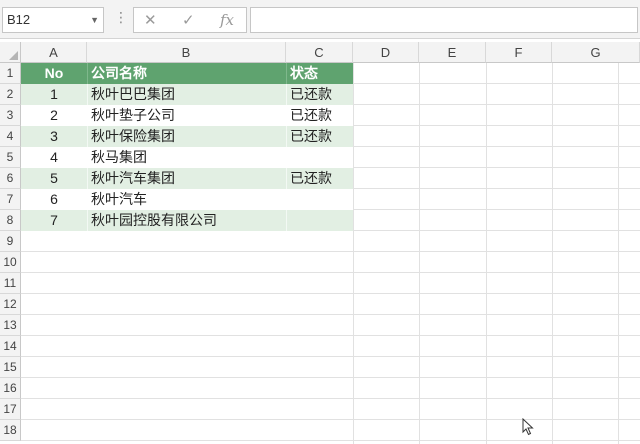  Describe the element at coordinates (54, 94) in the screenshot. I see `cell-no: 1` at that location.